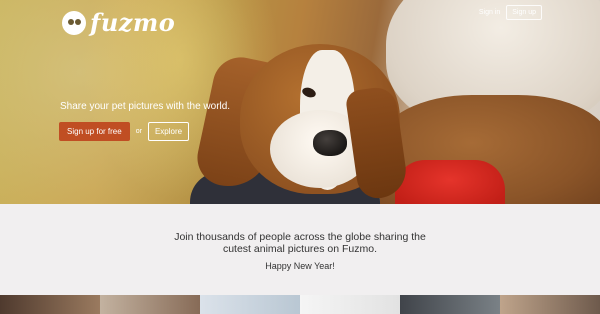 The image size is (600, 314). I want to click on brand-name: fuzmo, so click(133, 22).